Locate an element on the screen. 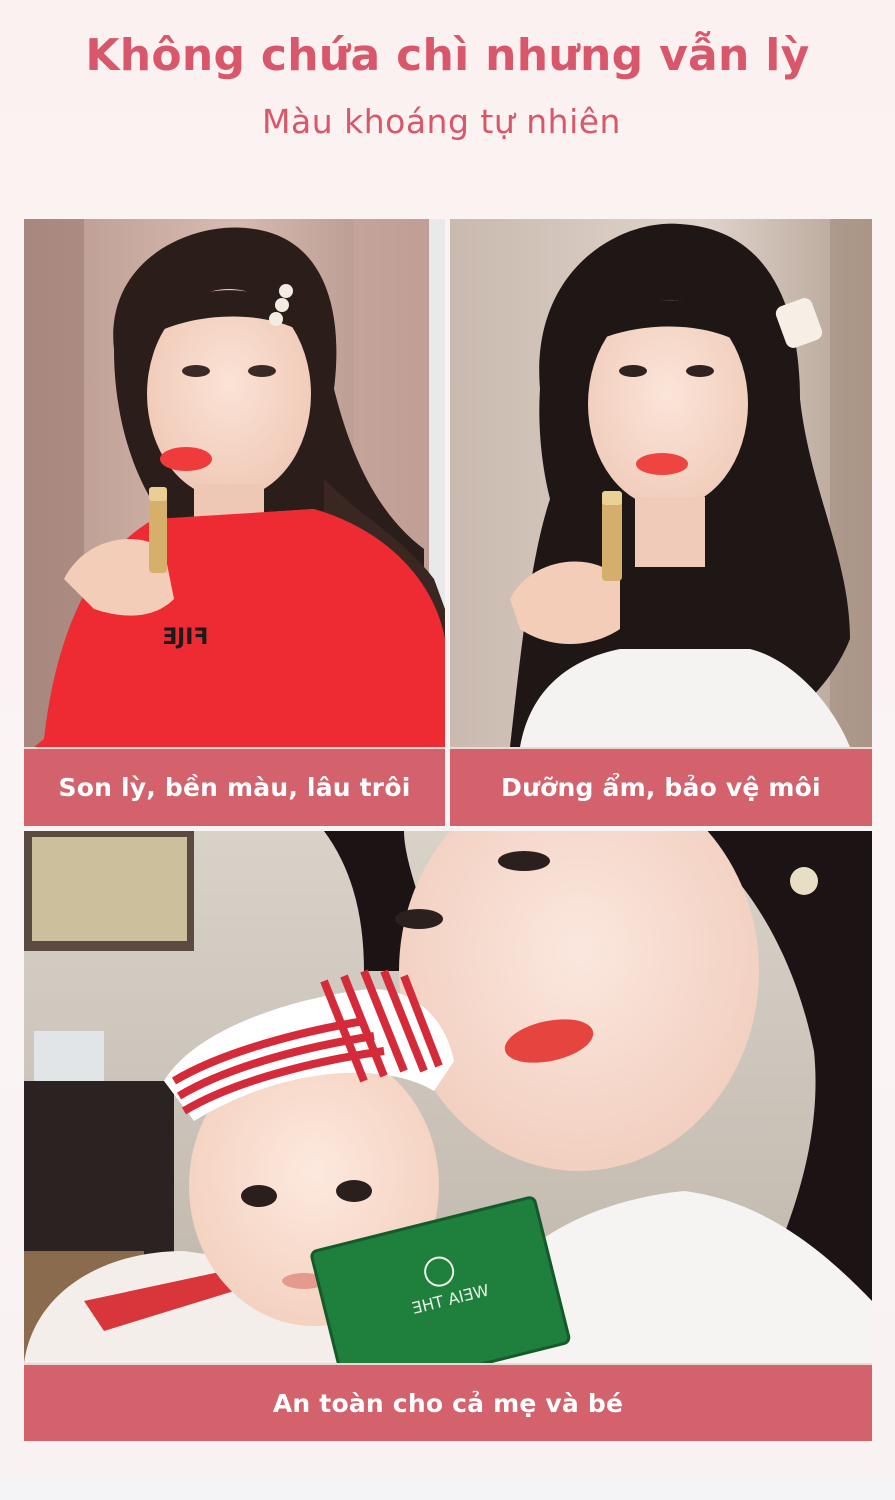 This screenshot has width=895, height=1500. shirt-logo: ƎJIꟻ is located at coordinates (185, 637).